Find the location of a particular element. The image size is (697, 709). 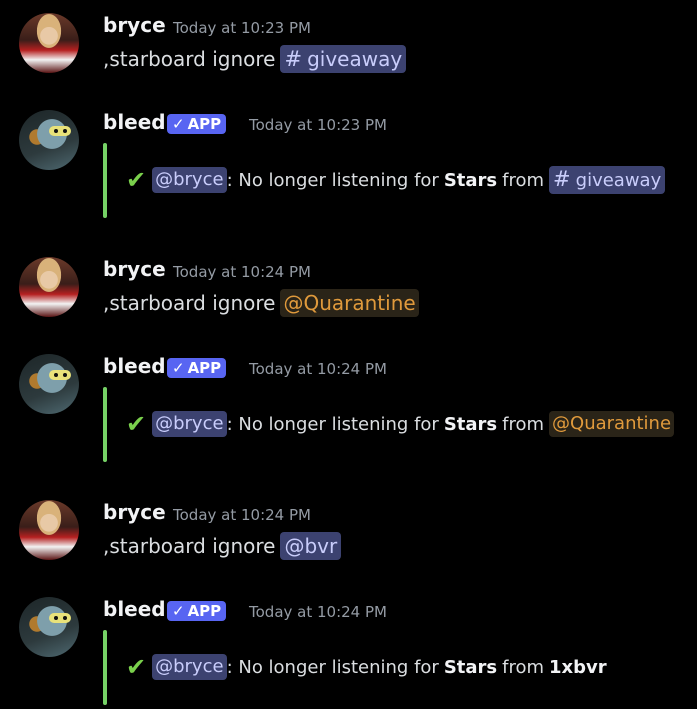

message-content: ,starboard ignore # giveaway is located at coordinates (255, 59).